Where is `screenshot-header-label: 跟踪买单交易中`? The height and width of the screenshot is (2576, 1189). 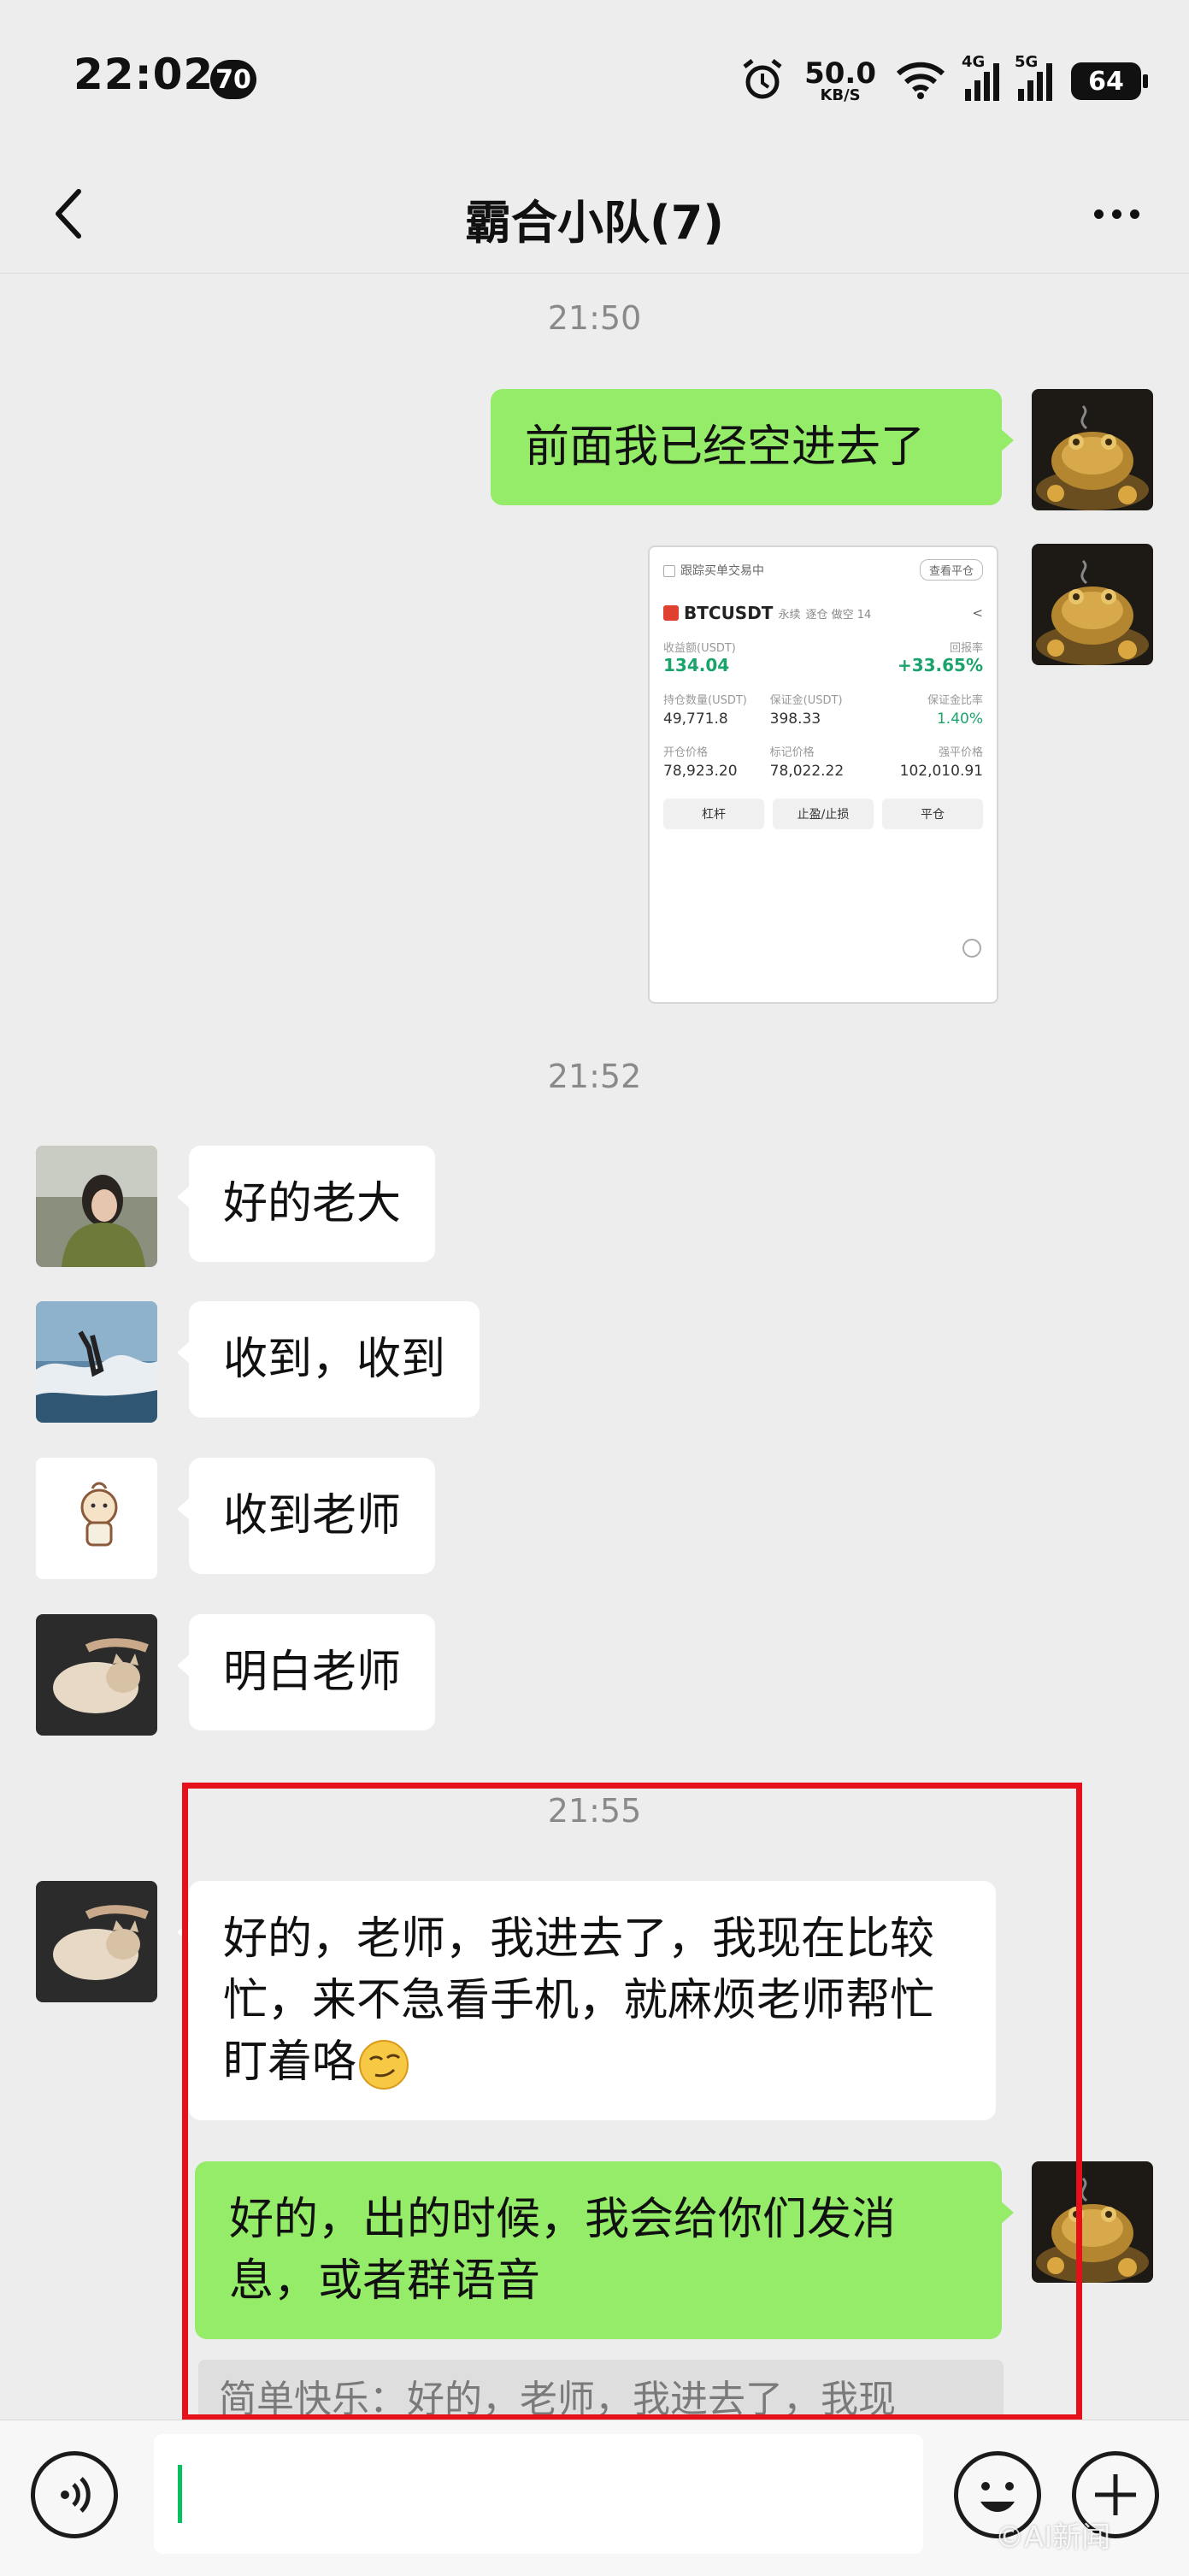
screenshot-header-label: 跟踪买单交易中 is located at coordinates (713, 570).